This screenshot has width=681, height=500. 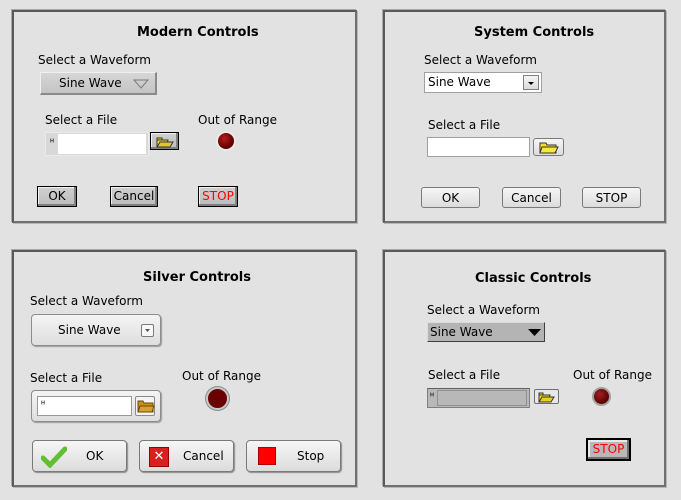 I want to click on ok-label: OK, so click(x=95, y=456).